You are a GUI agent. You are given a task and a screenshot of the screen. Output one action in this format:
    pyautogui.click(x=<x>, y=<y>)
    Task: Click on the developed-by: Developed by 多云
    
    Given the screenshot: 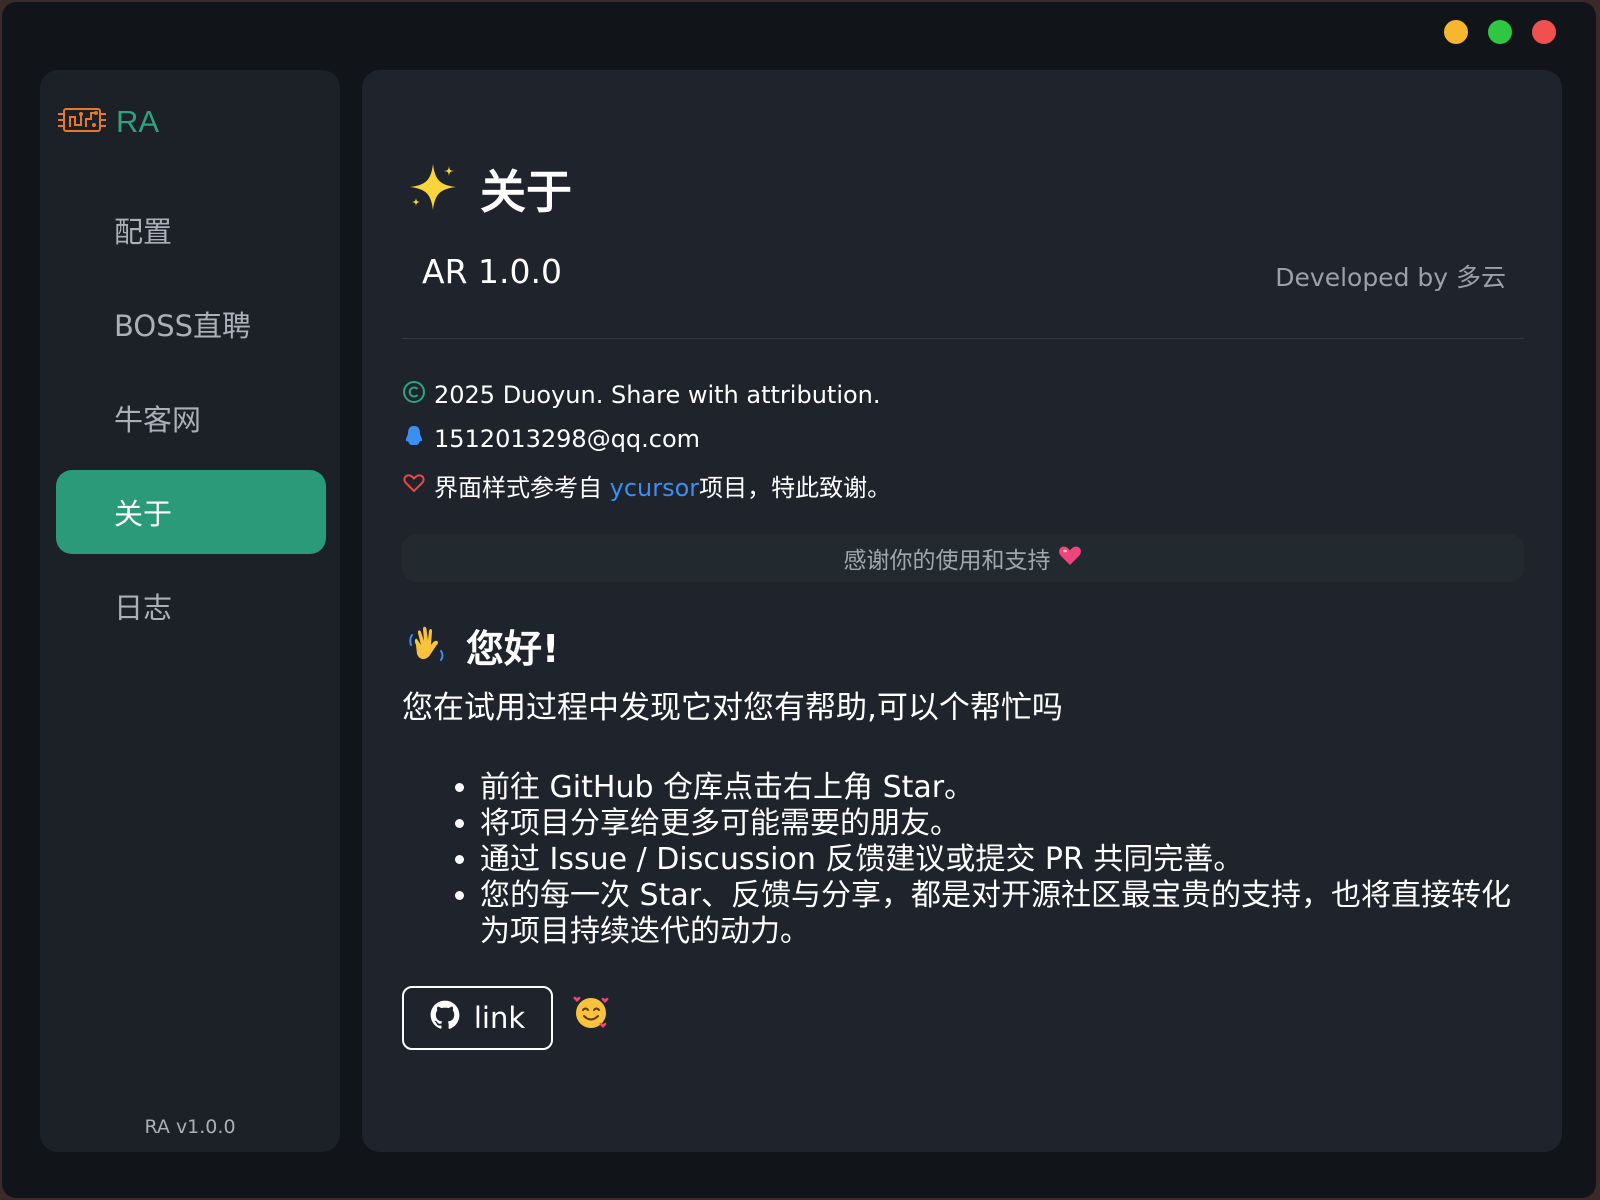 What is the action you would take?
    pyautogui.click(x=1390, y=277)
    